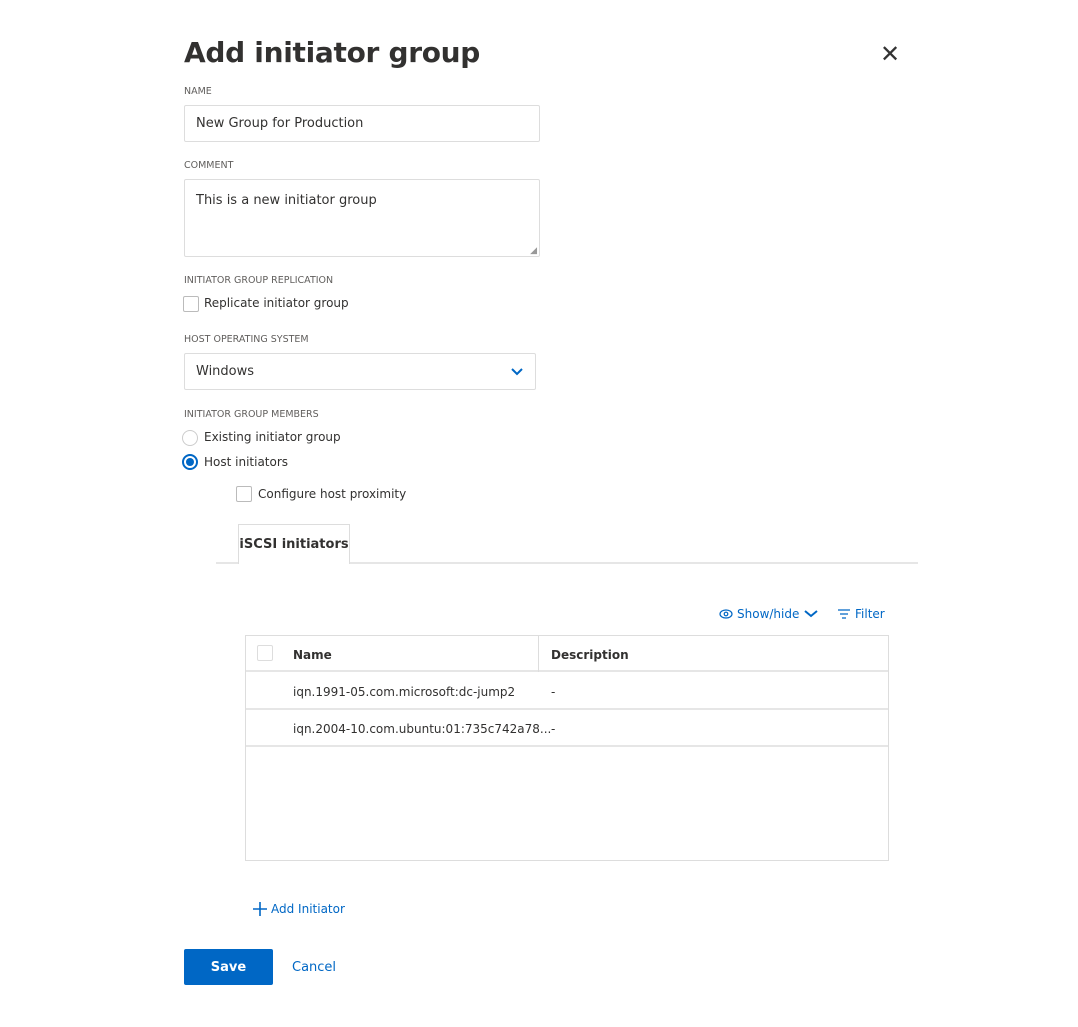 Image resolution: width=1078 pixels, height=1027 pixels. Describe the element at coordinates (362, 218) in the screenshot. I see `comment-textarea: This is a new initiator group ◢` at that location.